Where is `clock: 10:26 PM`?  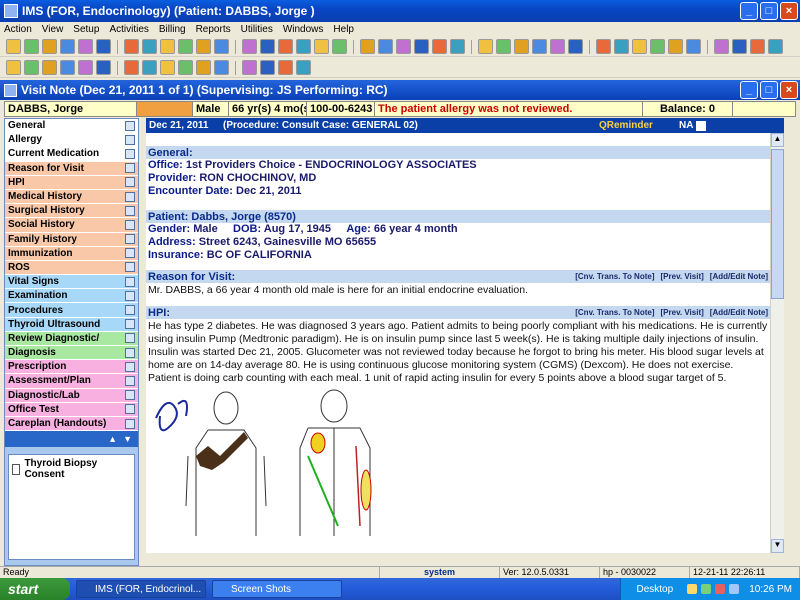
clock: 10:26 PM is located at coordinates (770, 589).